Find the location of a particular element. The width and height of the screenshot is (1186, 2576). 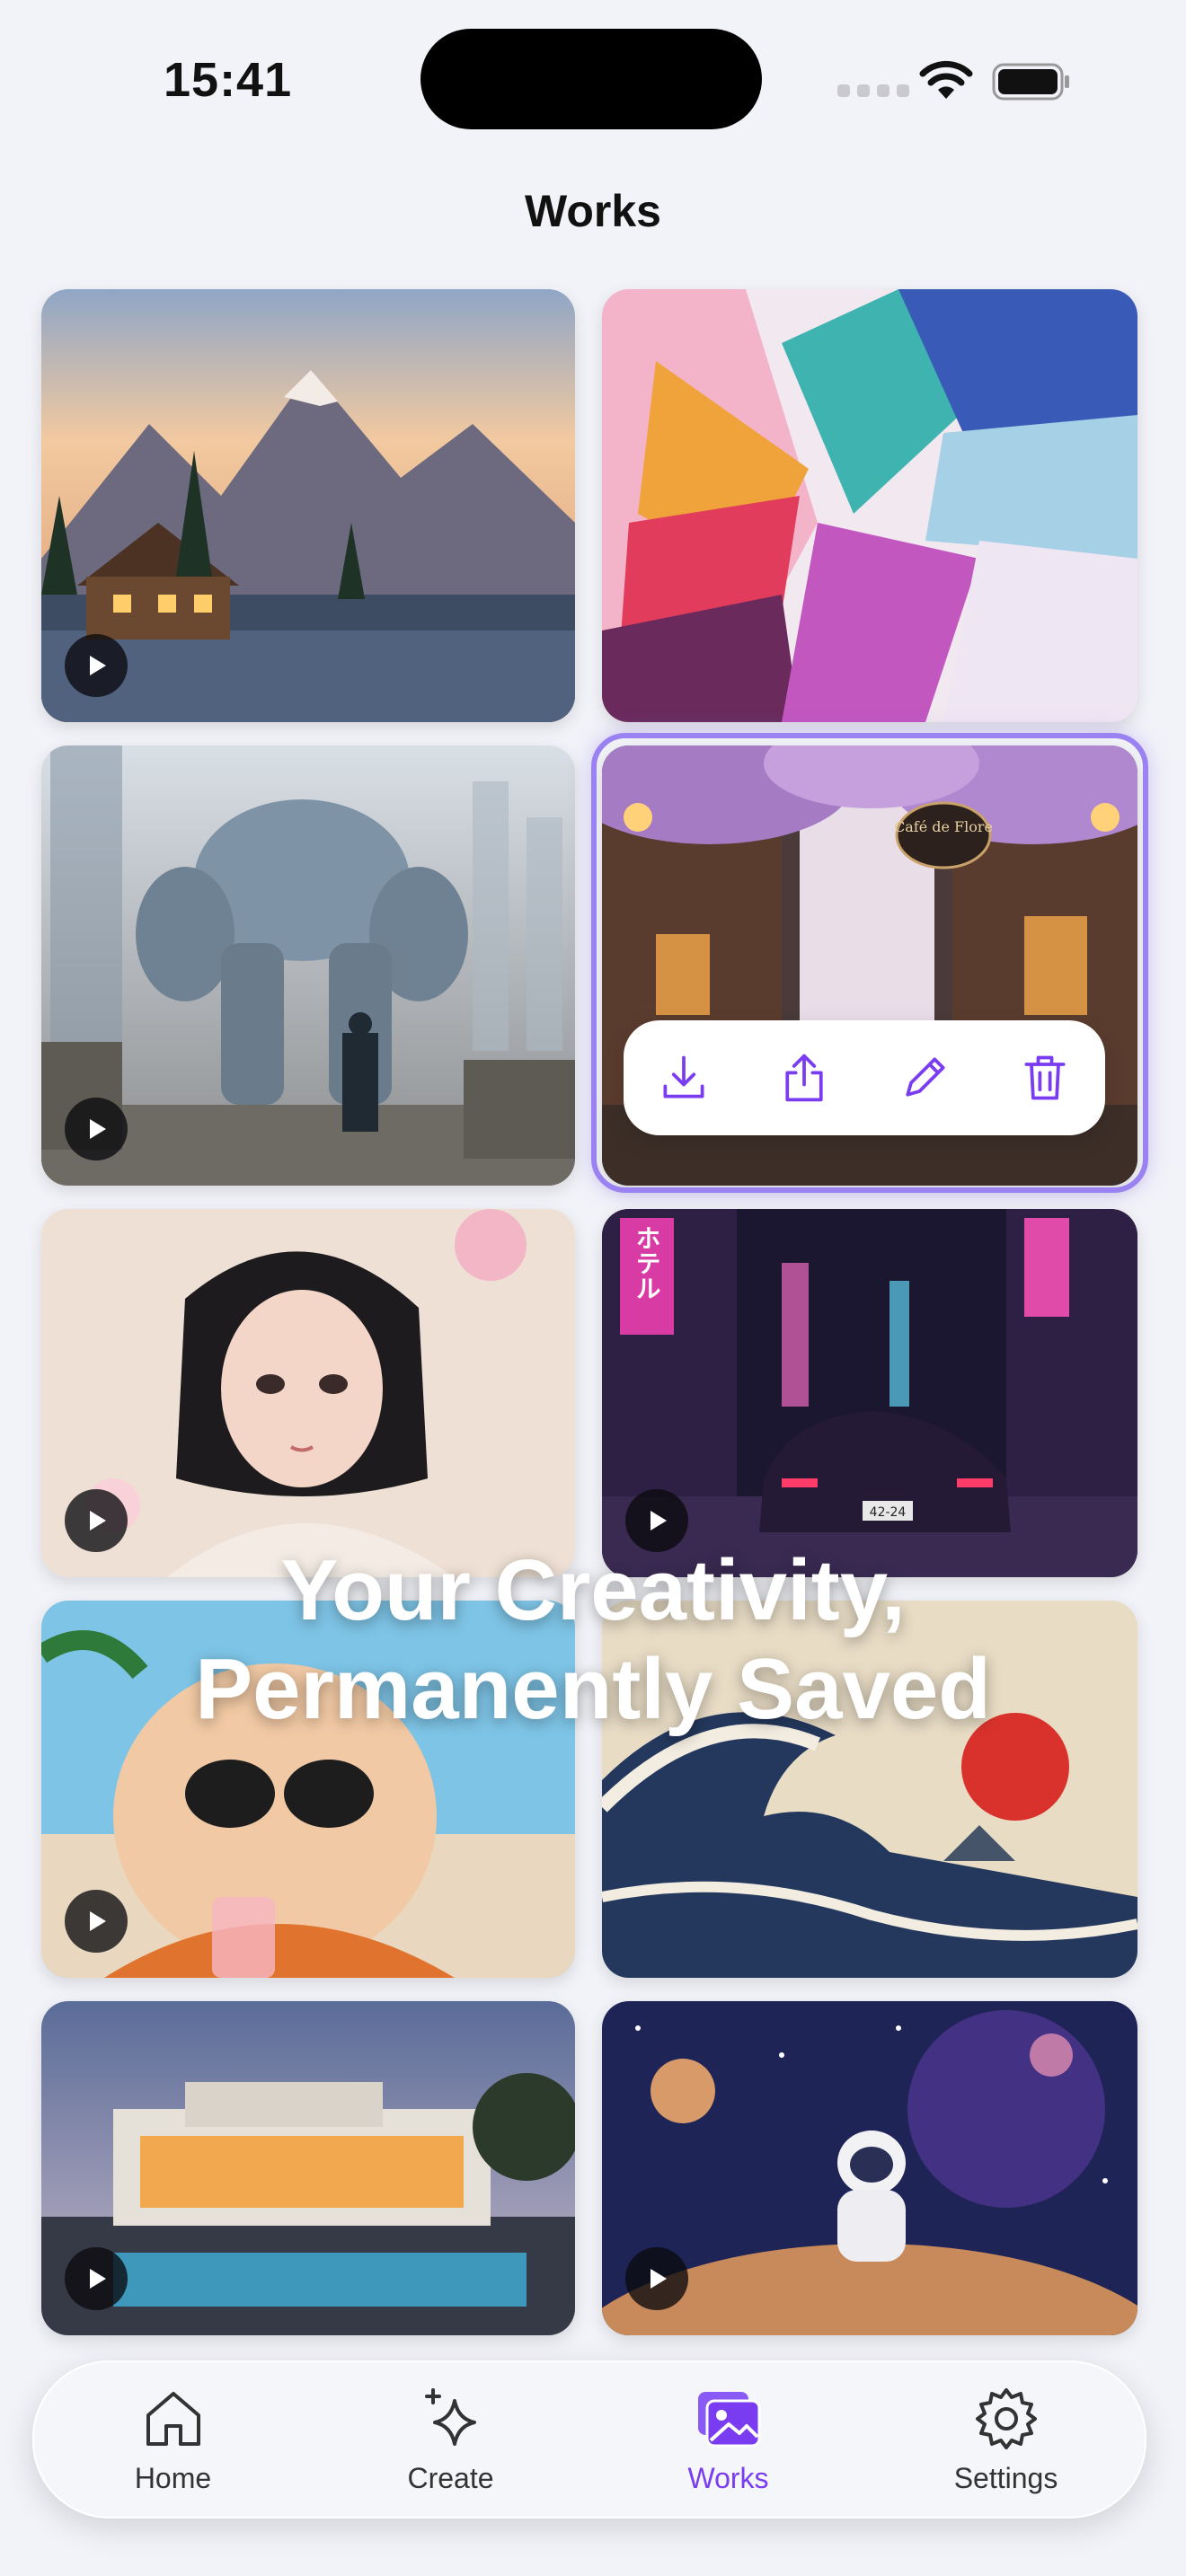

cellular-signal-icon is located at coordinates (873, 90).